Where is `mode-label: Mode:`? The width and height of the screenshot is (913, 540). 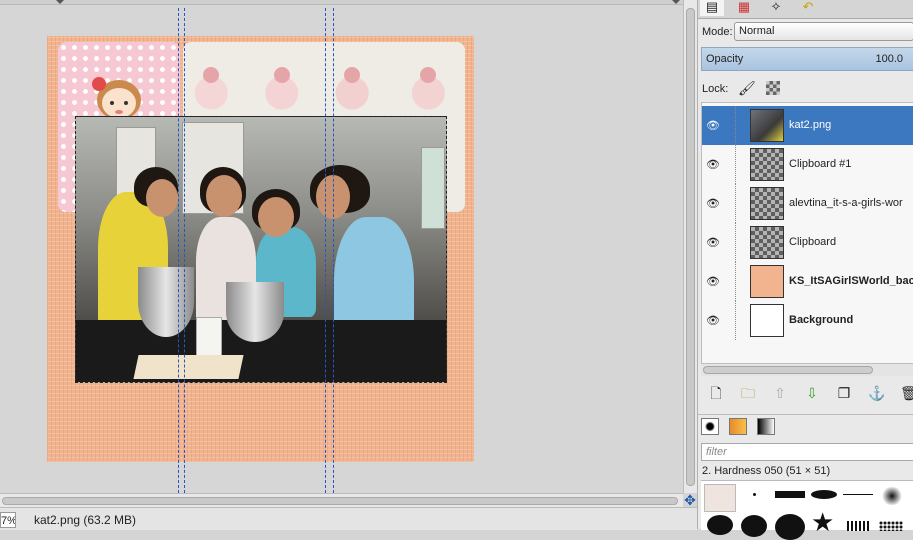 mode-label: Mode: is located at coordinates (717, 32).